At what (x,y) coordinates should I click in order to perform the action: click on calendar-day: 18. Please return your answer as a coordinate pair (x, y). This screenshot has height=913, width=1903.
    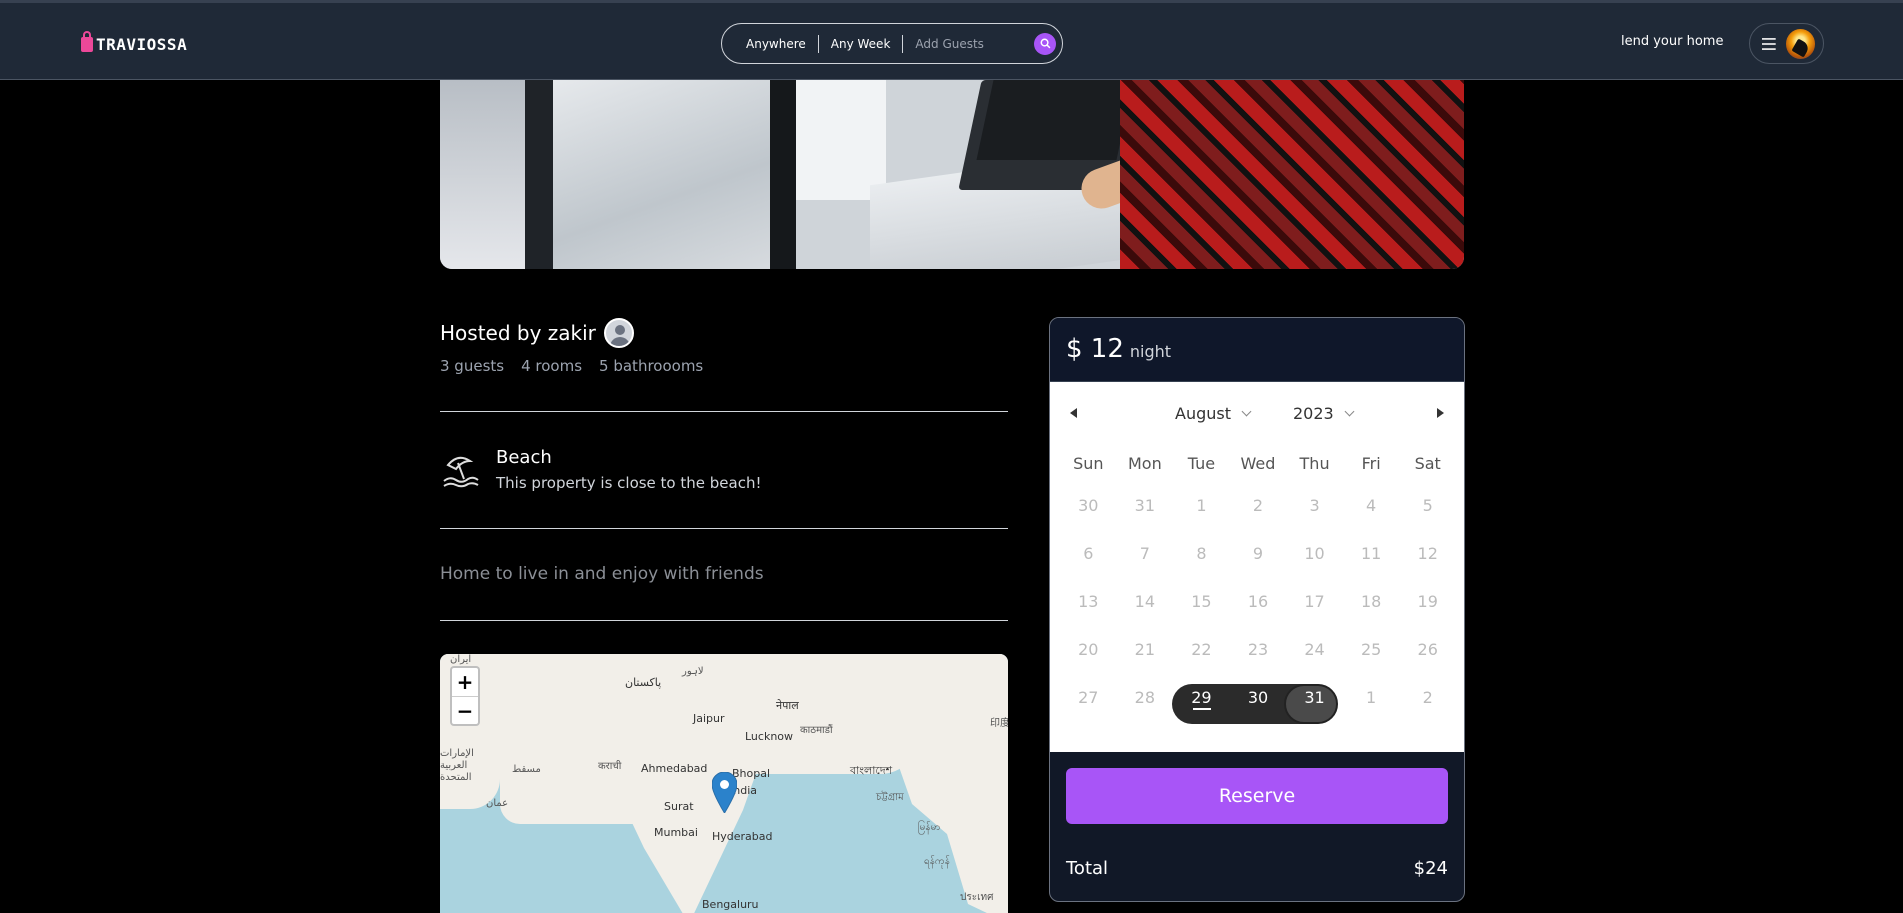
    Looking at the image, I should click on (1371, 601).